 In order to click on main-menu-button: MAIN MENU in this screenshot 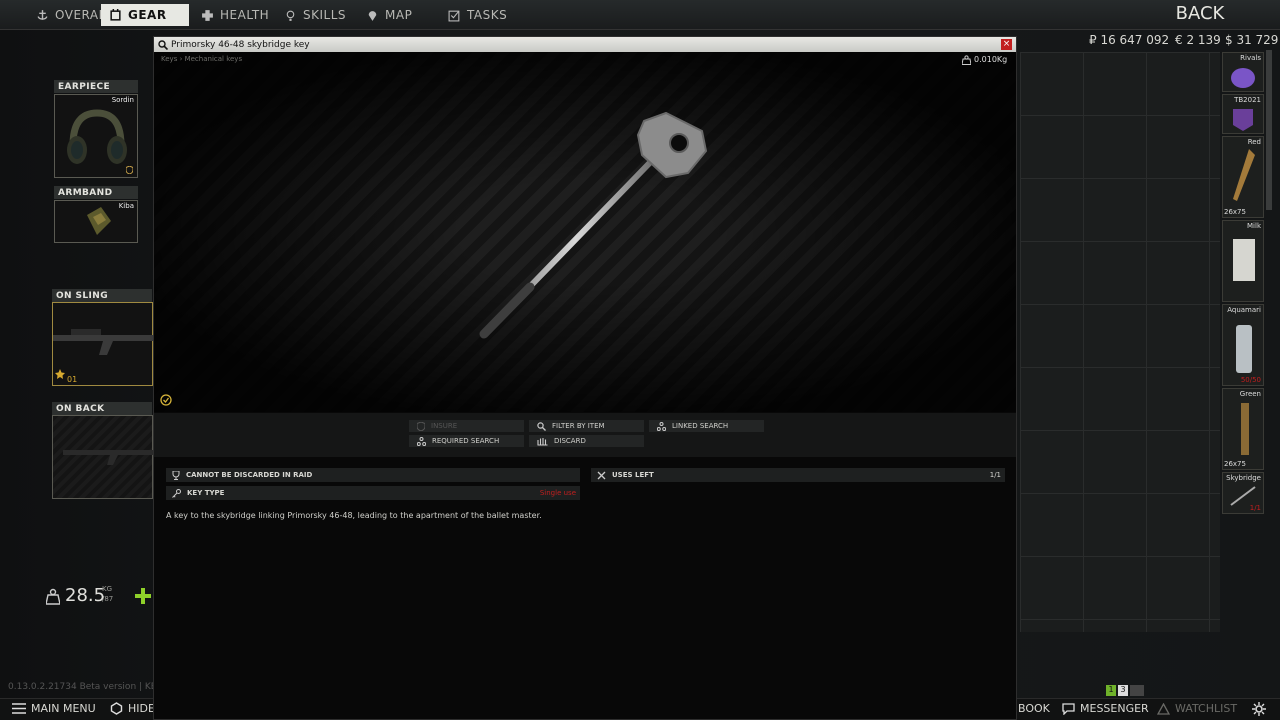, I will do `click(54, 708)`.